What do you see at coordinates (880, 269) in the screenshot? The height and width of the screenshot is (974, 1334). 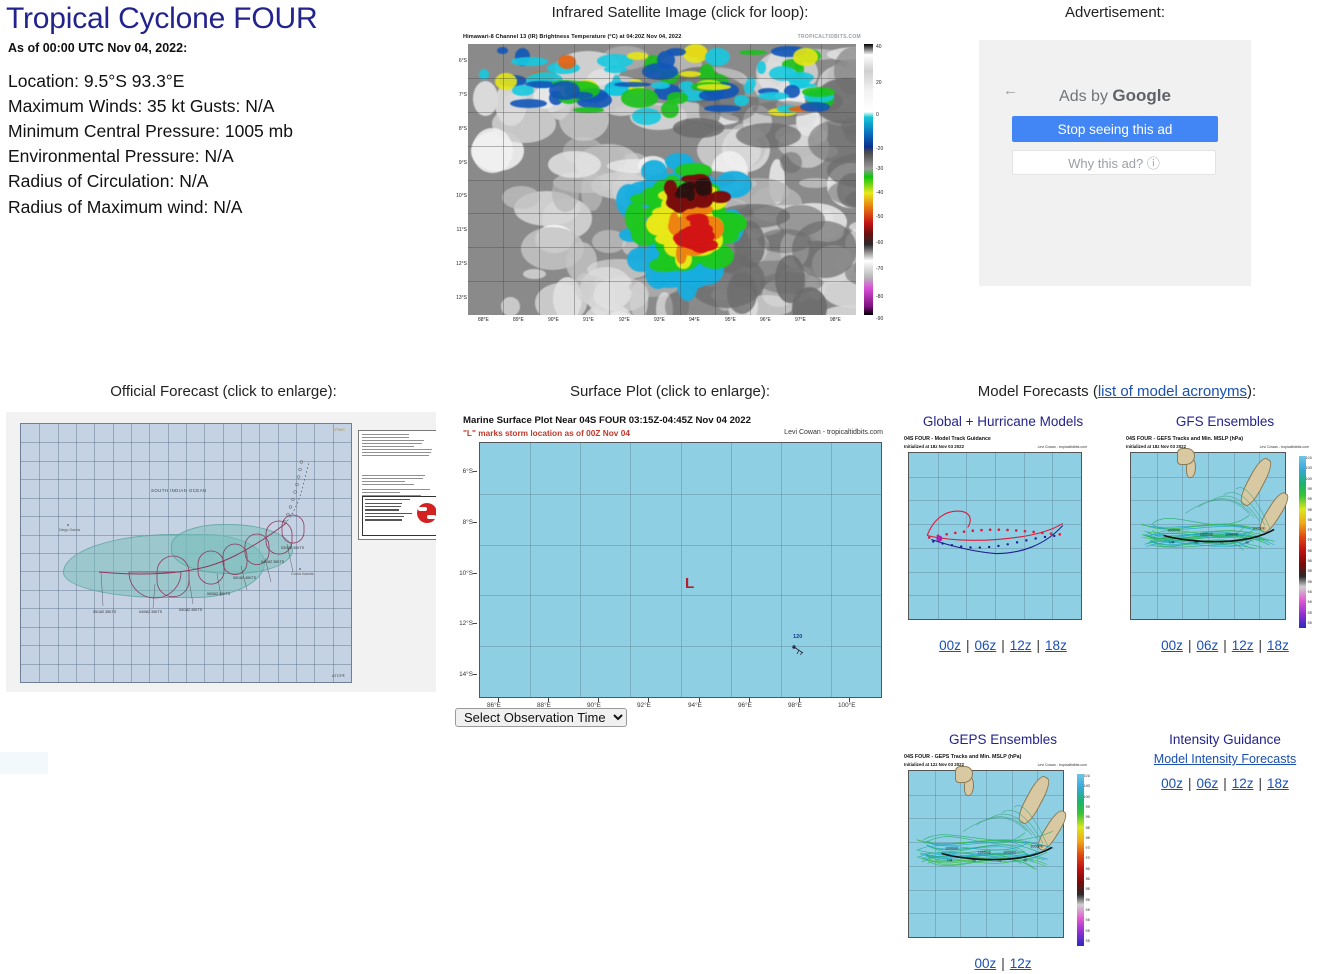 I see `satellite-colorbar-tick: -70` at bounding box center [880, 269].